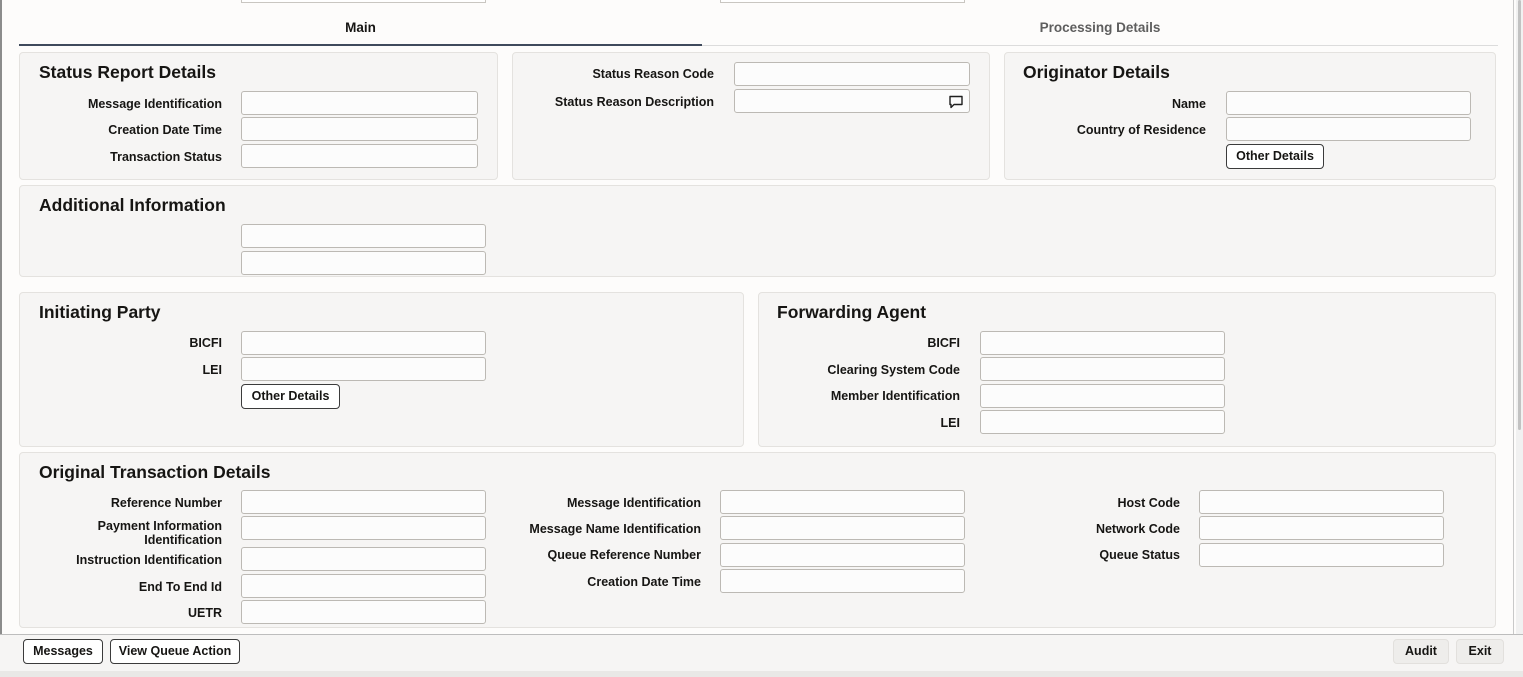 The height and width of the screenshot is (677, 1523). Describe the element at coordinates (100, 312) in the screenshot. I see `initiating-party-title: Initiating Party` at that location.